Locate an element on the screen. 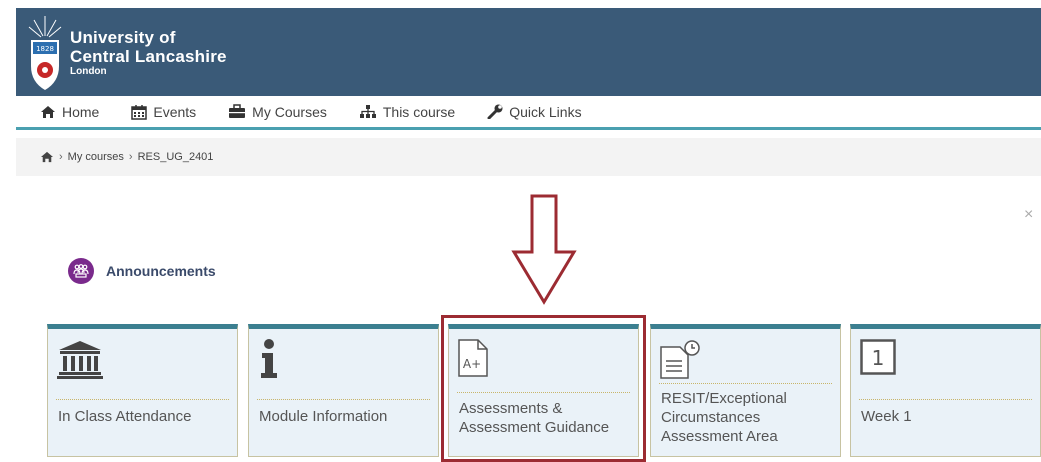  info-icon is located at coordinates (269, 358).